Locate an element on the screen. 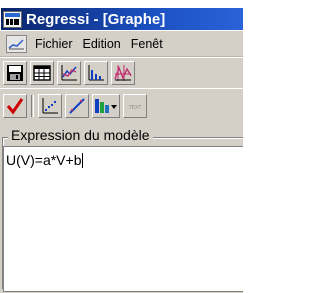 This screenshot has height=293, width=320. svg-text: TEXT is located at coordinates (135, 108).